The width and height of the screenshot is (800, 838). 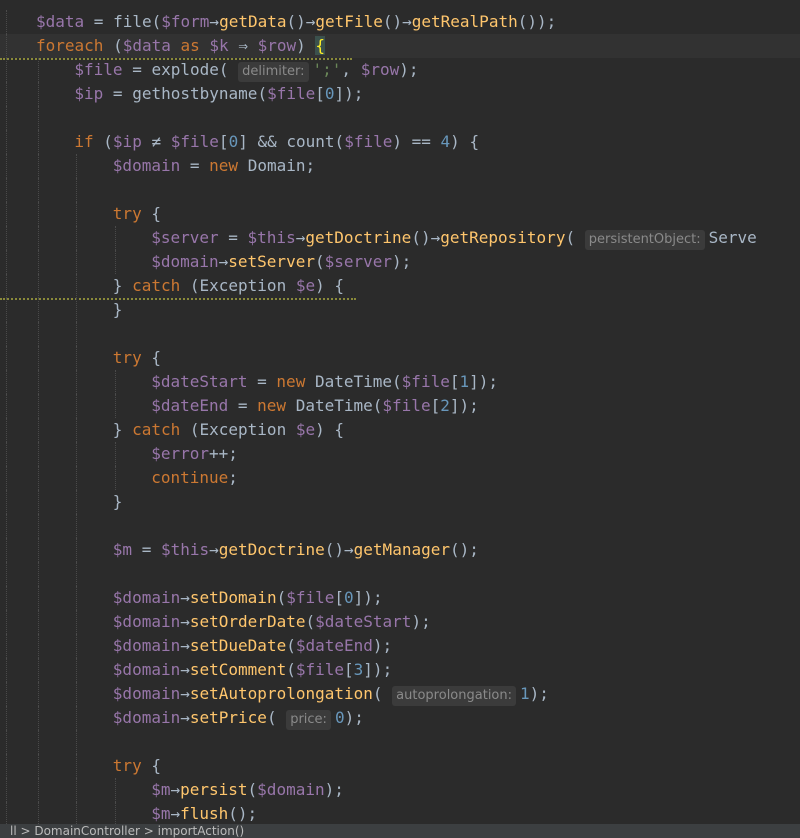 I want to click on code-line: $domain→setDueDate($dateEnd);, so click(x=400, y=646).